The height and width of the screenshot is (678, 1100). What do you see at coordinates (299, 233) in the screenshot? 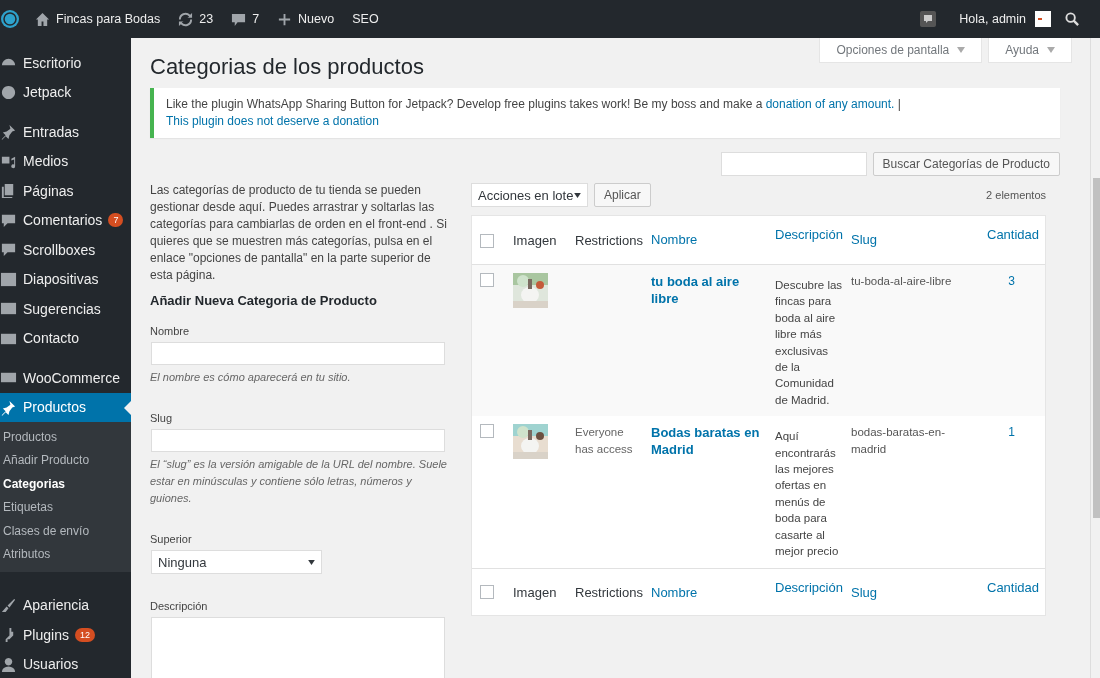
I see `intro-text: Las categorías de producto de tu tienda se pueden gestionar desde aquí. Puedes arrastrar y soltarlas las categorías para cambiarlas de orden en el front-end . Si quieres que se muestren más categorías, pulsa en el enlace "opciones de pantalla" en la parte superior de esta página.` at bounding box center [299, 233].